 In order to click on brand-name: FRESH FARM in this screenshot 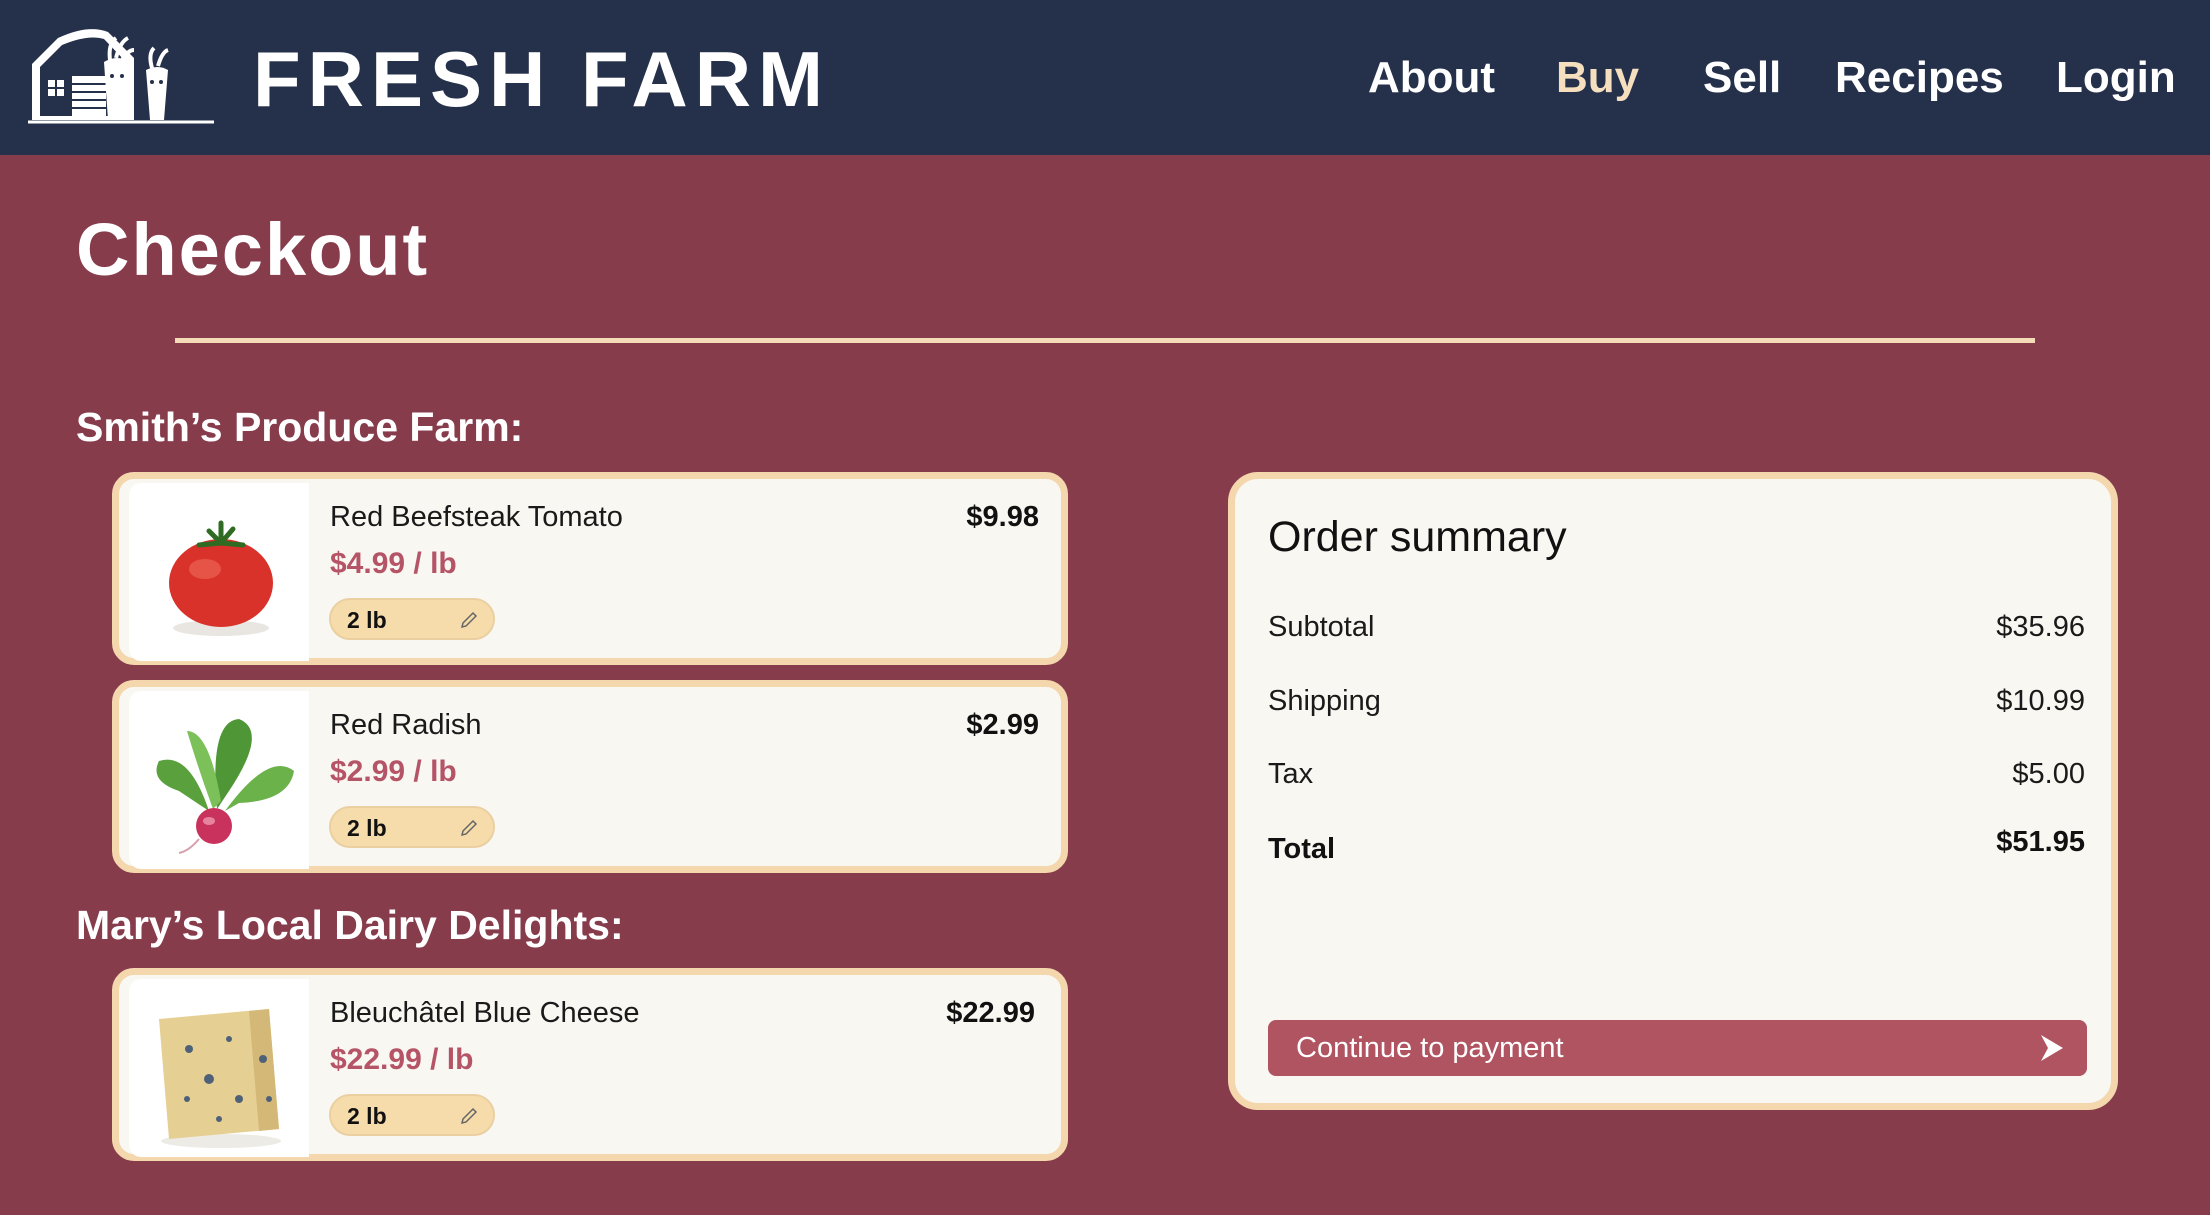, I will do `click(541, 79)`.